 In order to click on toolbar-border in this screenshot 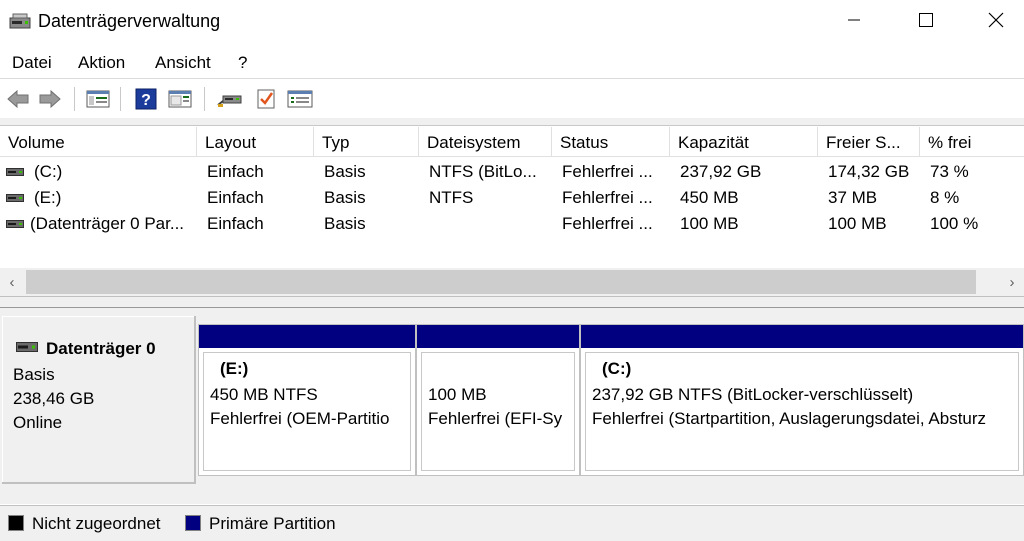, I will do `click(512, 122)`.